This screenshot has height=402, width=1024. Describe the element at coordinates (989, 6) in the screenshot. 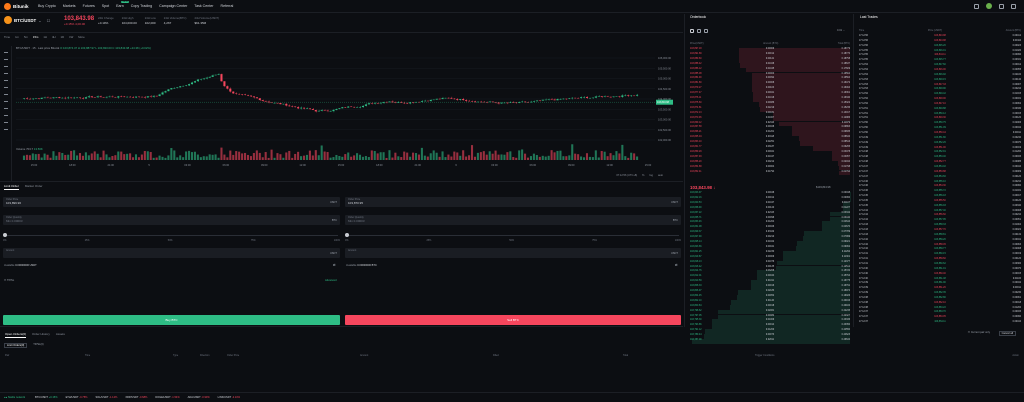

I see `avatar` at that location.